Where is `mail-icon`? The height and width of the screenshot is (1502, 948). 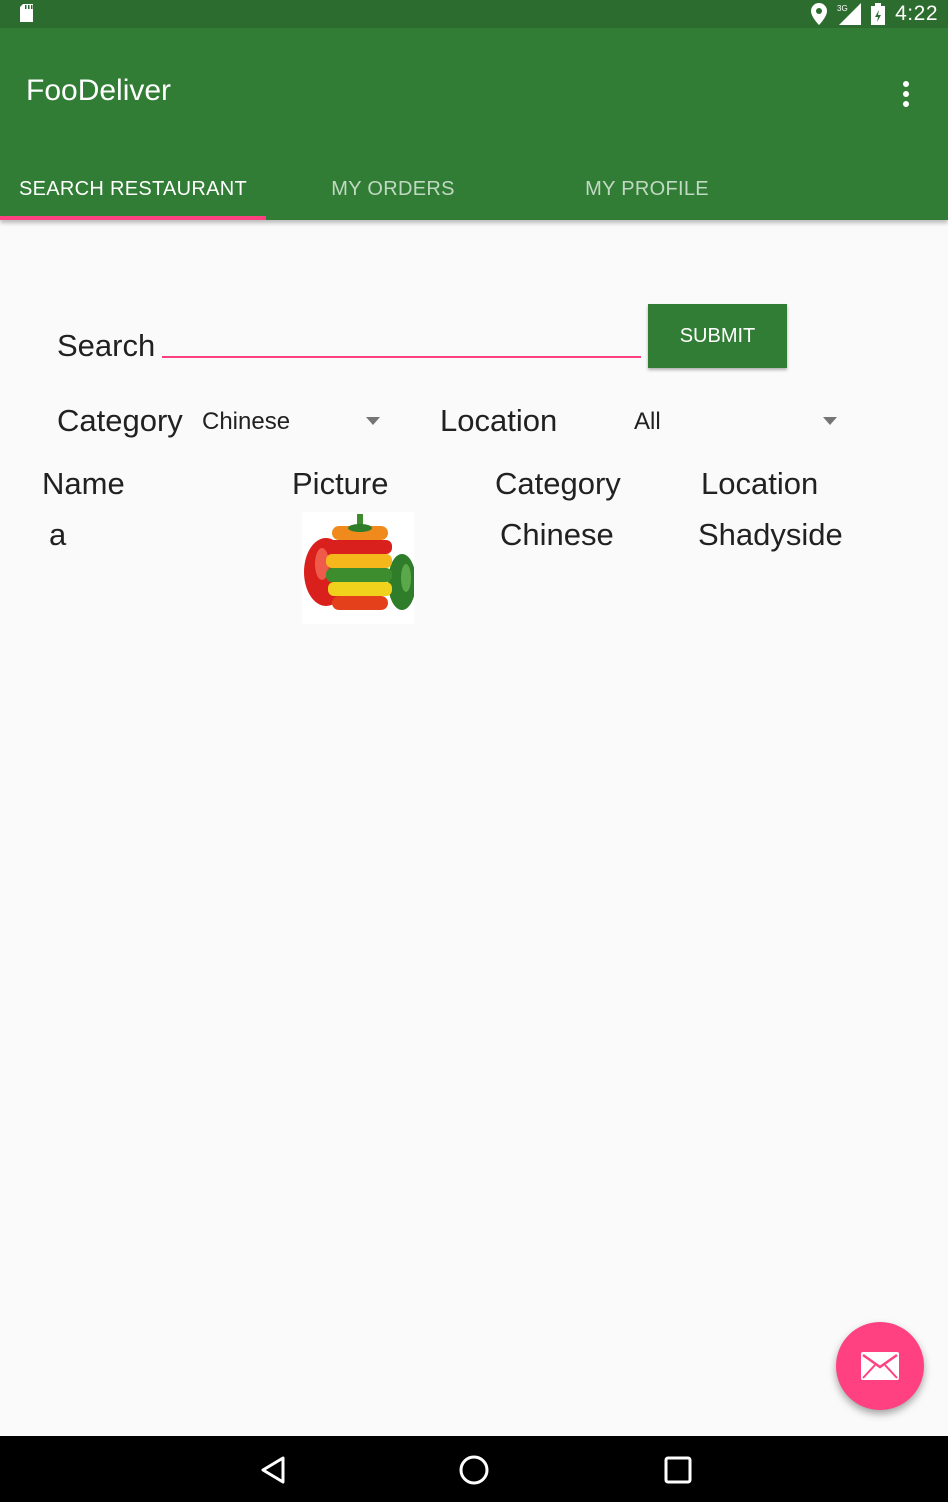 mail-icon is located at coordinates (880, 1366).